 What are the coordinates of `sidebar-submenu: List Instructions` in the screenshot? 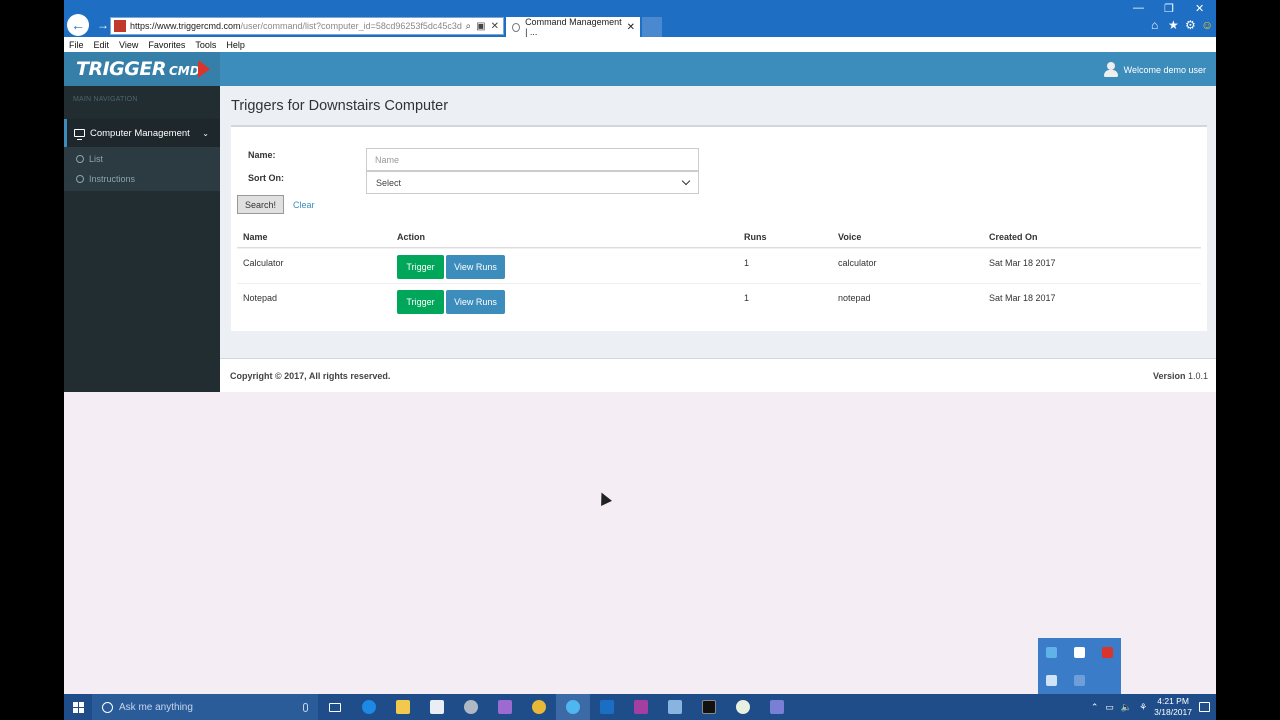 It's located at (142, 169).